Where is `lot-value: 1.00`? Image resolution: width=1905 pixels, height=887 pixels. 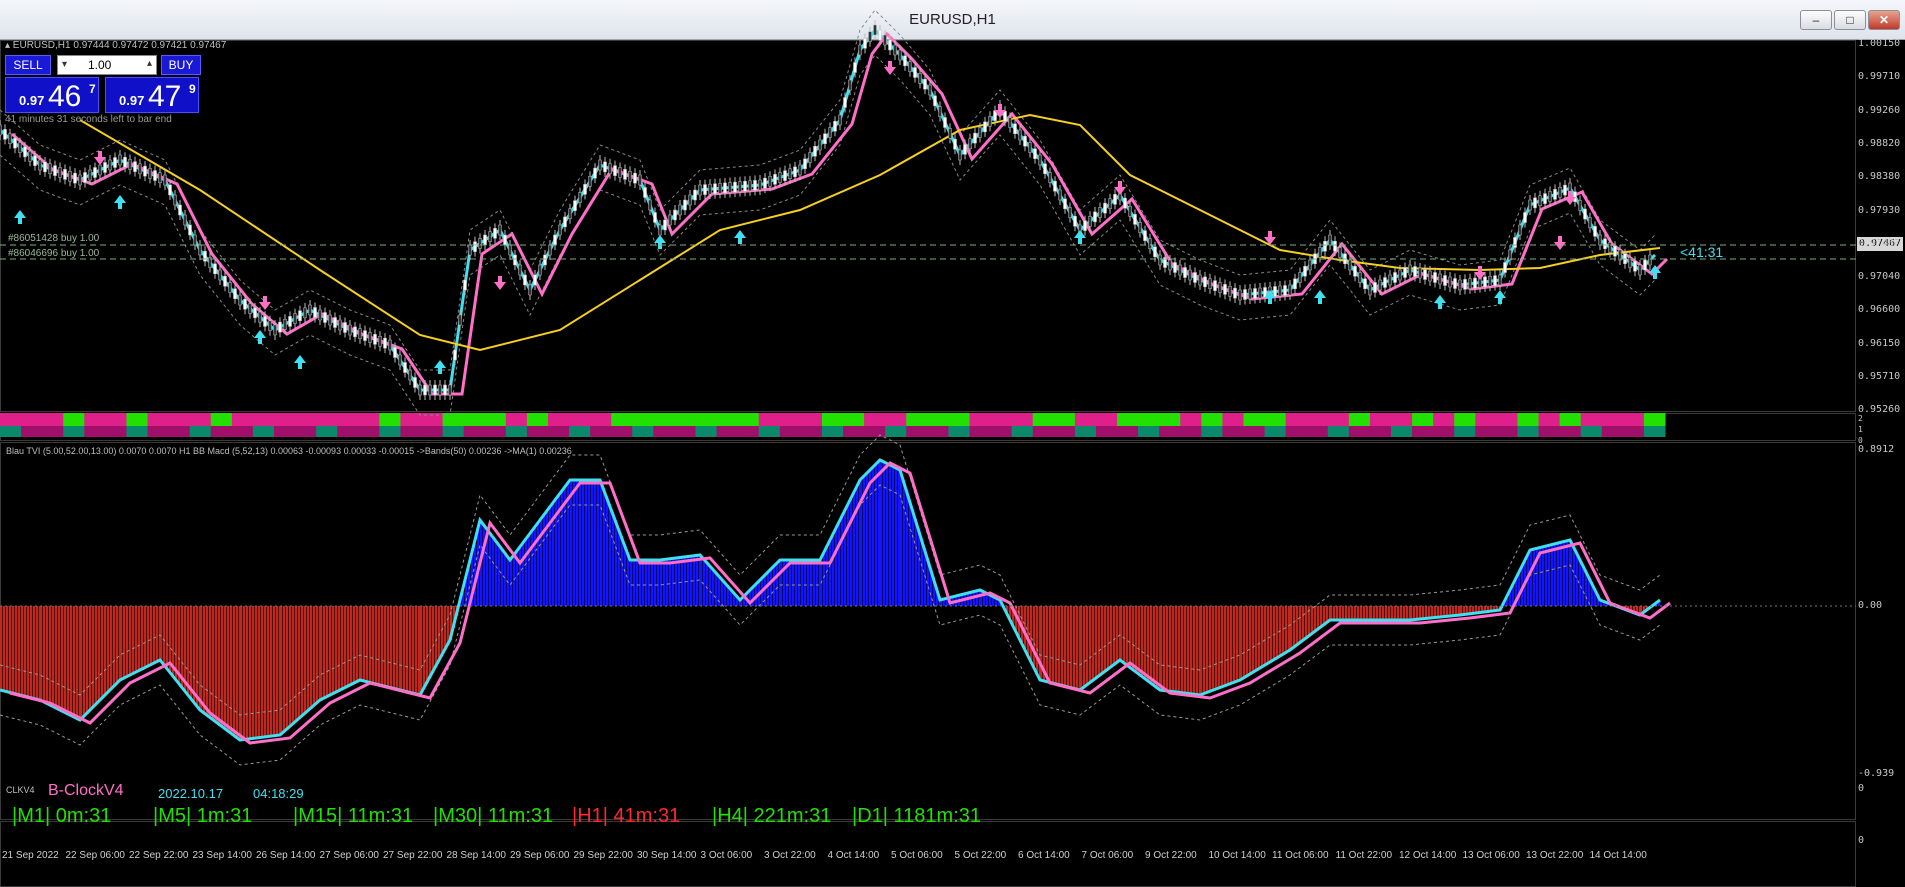
lot-value: 1.00 is located at coordinates (99, 65).